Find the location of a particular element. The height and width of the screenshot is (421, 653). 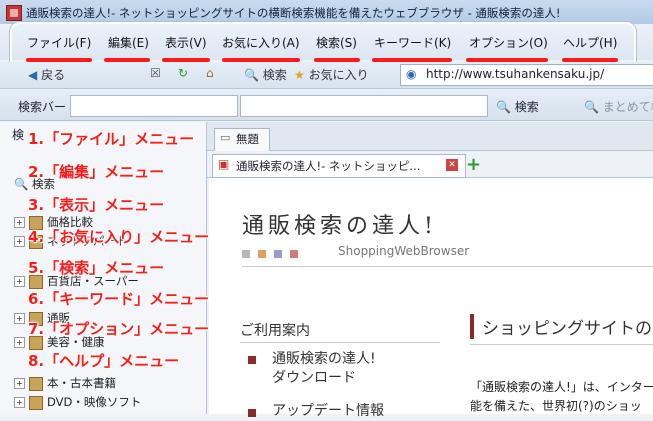

update-link: アップデート情報 is located at coordinates (328, 411).